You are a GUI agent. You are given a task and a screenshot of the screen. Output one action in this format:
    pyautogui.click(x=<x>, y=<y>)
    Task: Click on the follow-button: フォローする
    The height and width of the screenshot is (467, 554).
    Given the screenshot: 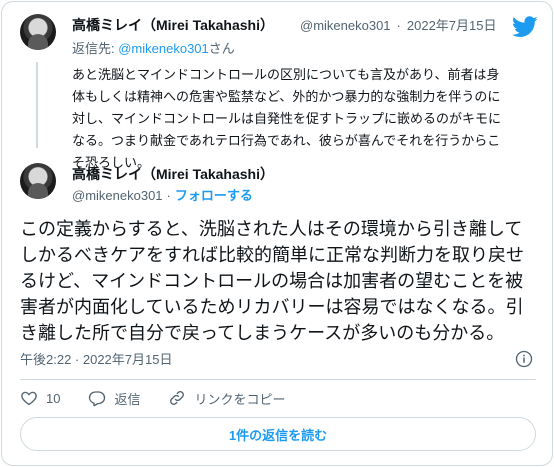 What is the action you would take?
    pyautogui.click(x=214, y=194)
    